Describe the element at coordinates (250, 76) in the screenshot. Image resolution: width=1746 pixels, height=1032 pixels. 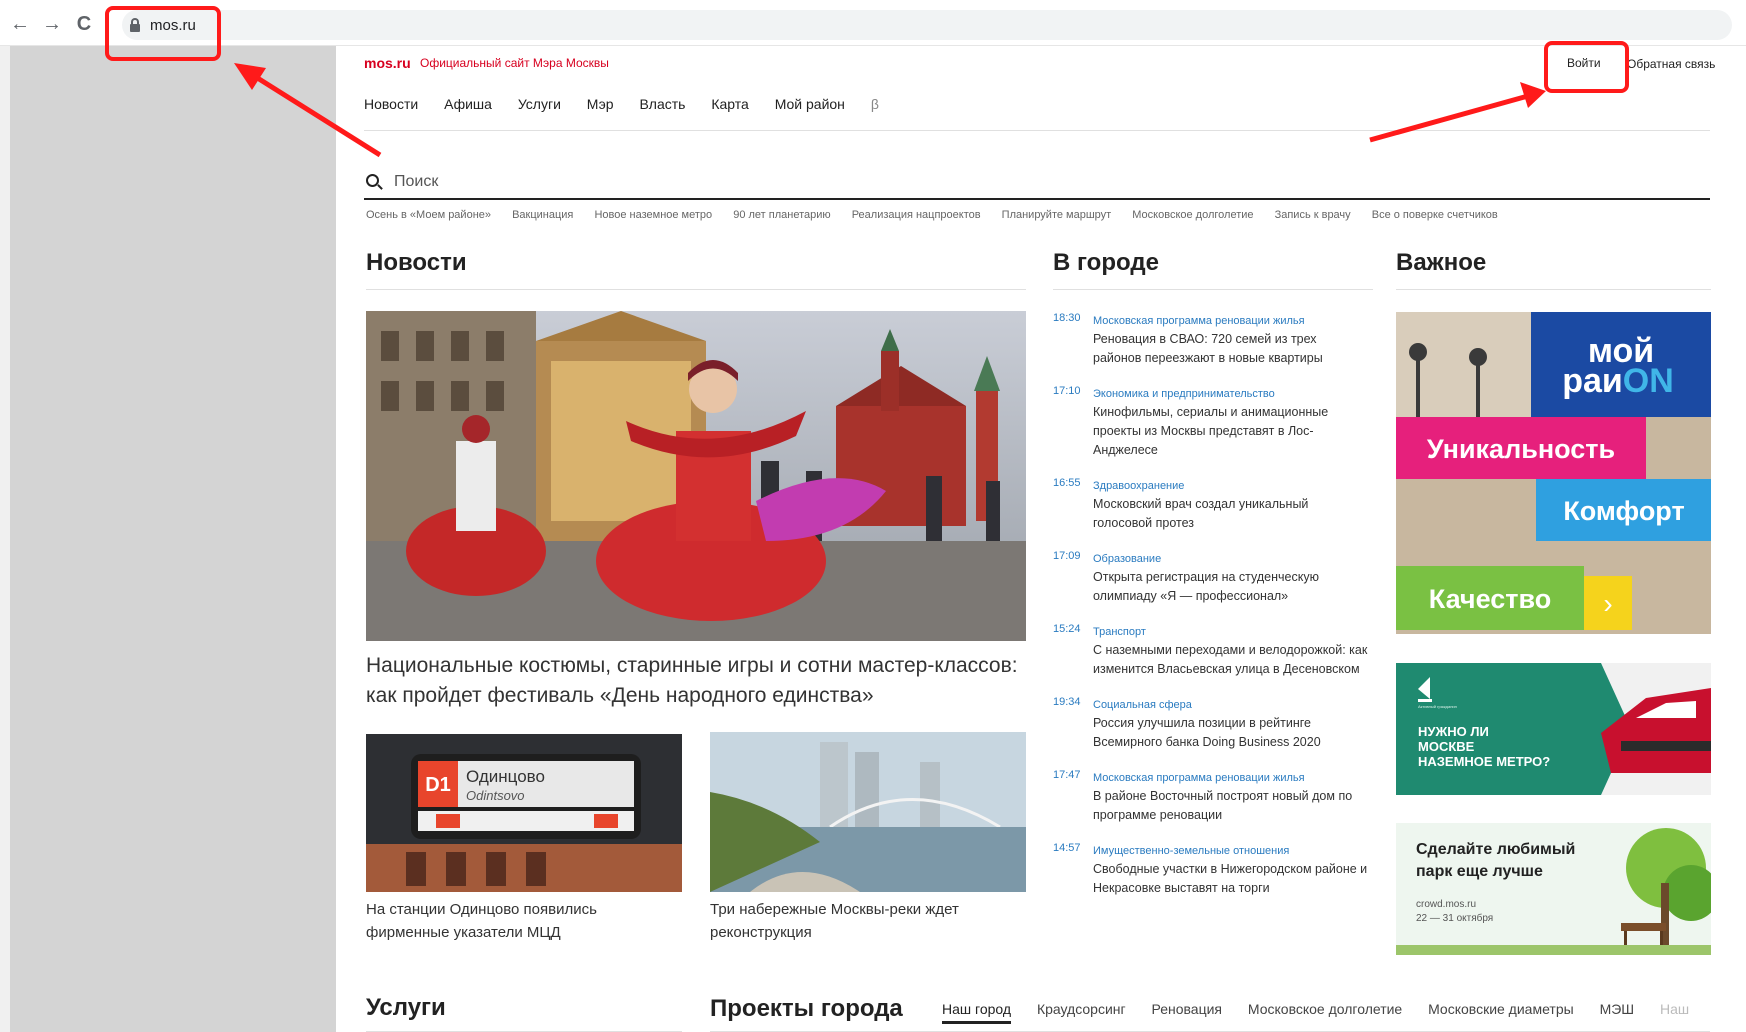
I see `annotation-arrowhead-url` at that location.